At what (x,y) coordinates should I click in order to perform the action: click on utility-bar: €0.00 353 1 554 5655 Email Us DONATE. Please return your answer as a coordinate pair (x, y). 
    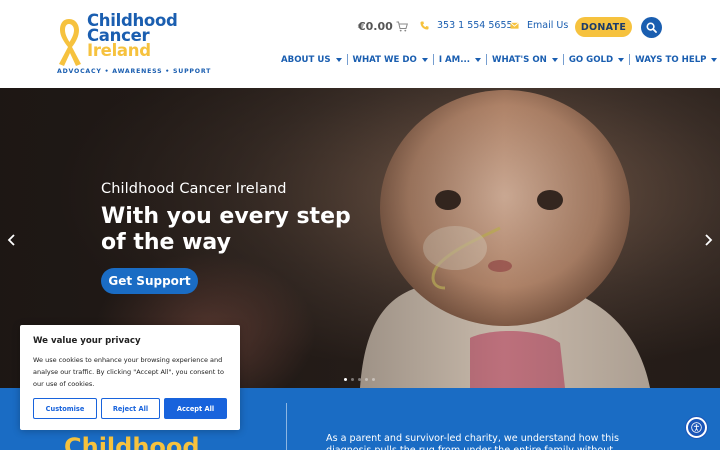
    Looking at the image, I should click on (360, 27).